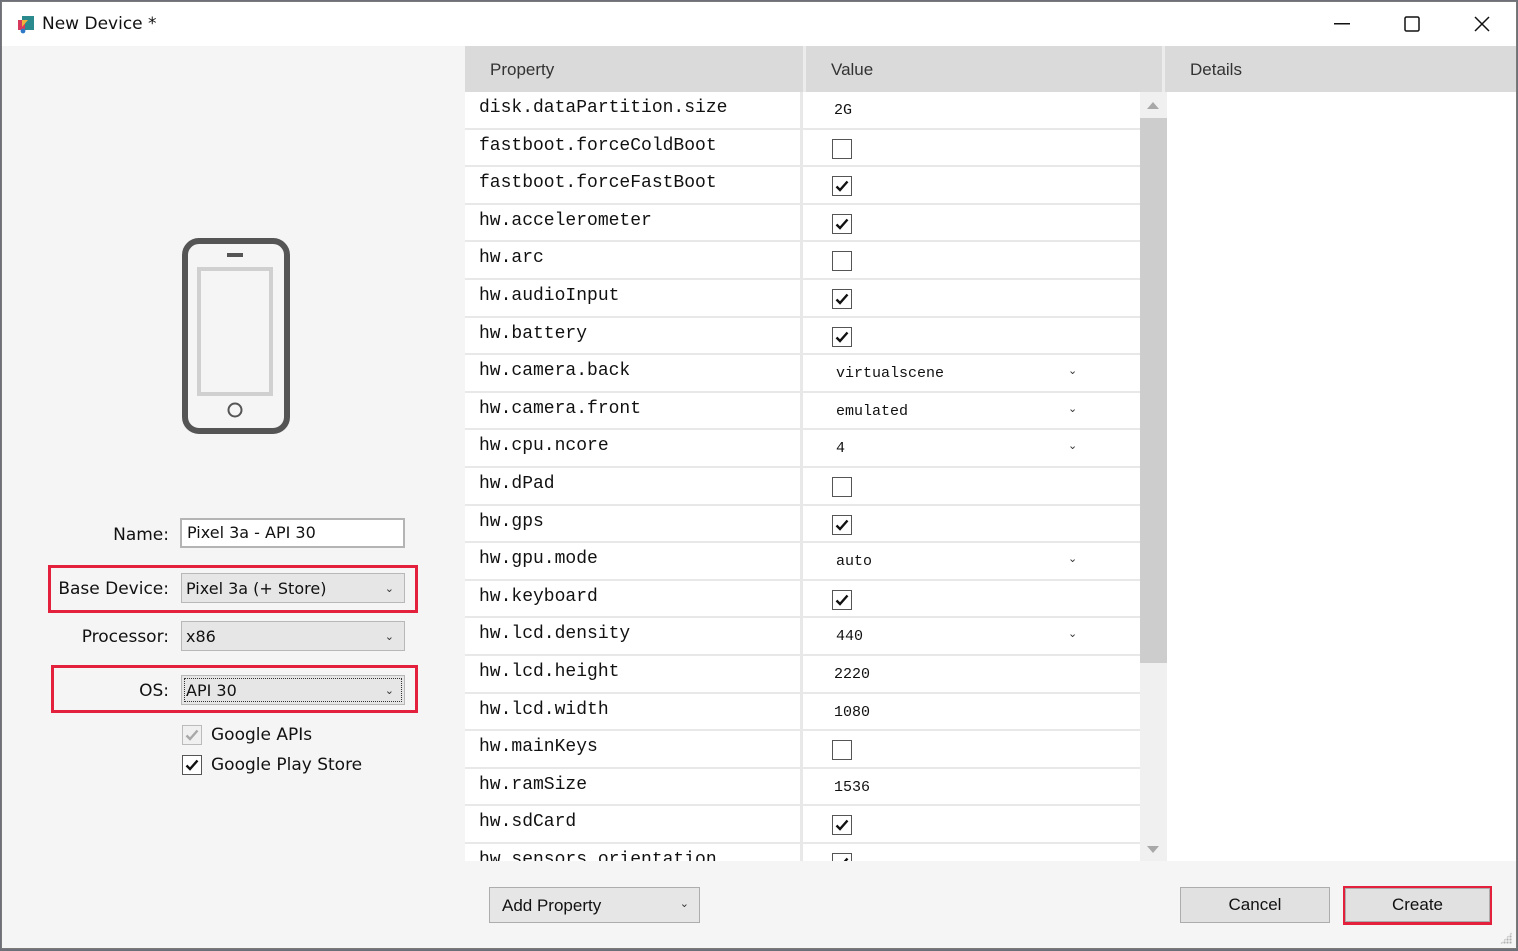 The height and width of the screenshot is (951, 1518). I want to click on property-row: hw.sensors.orientation, so click(802, 852).